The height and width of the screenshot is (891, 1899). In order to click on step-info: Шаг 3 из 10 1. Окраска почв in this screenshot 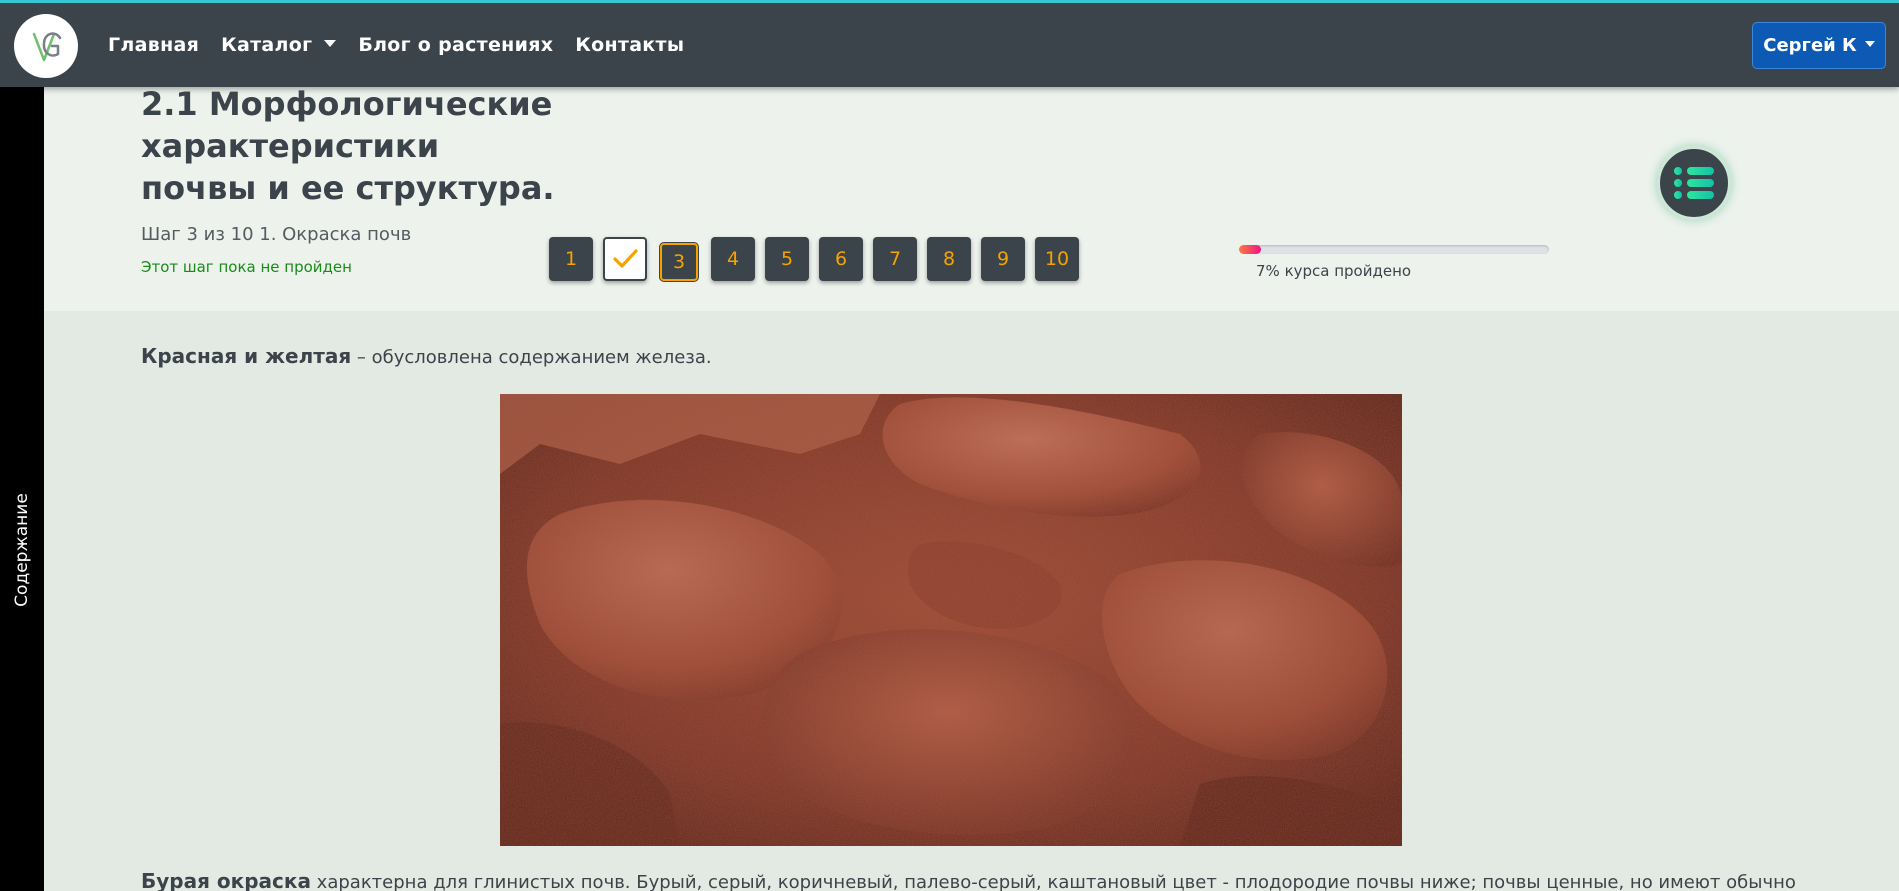, I will do `click(276, 234)`.